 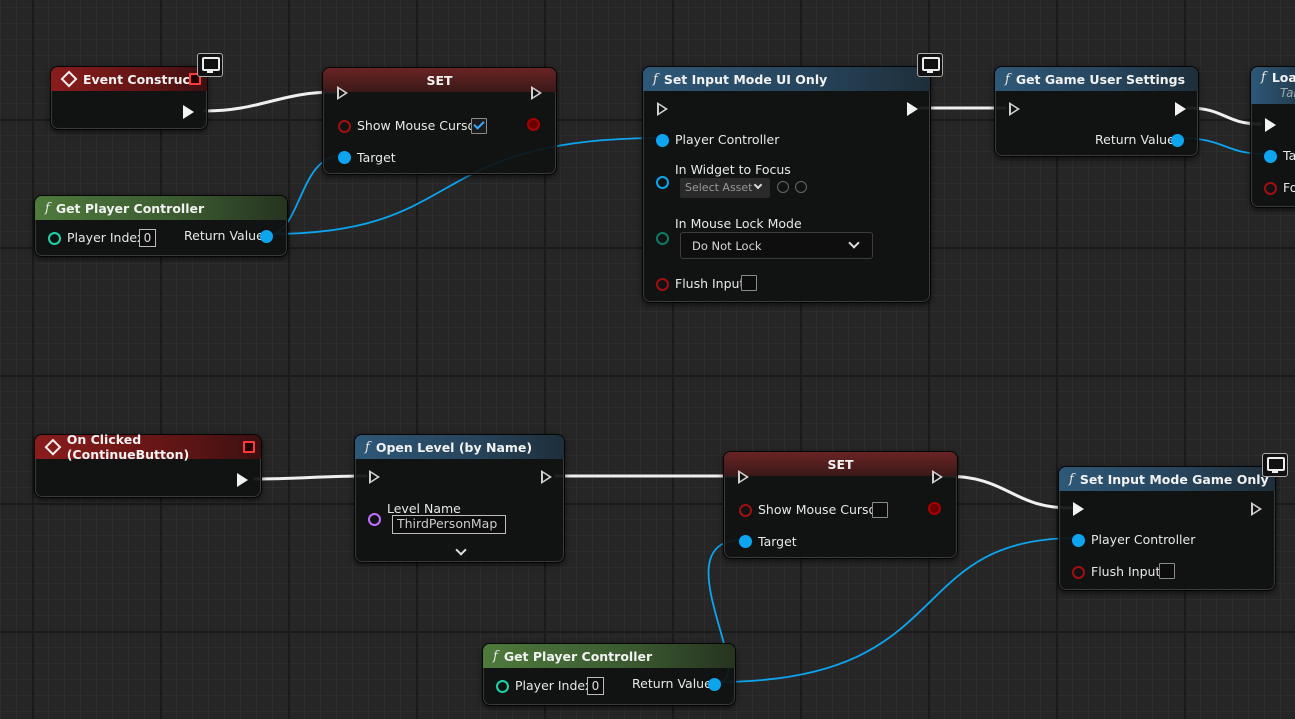 I want to click on node-on-clicked: On Clicked (ContinueButton), so click(x=148, y=465).